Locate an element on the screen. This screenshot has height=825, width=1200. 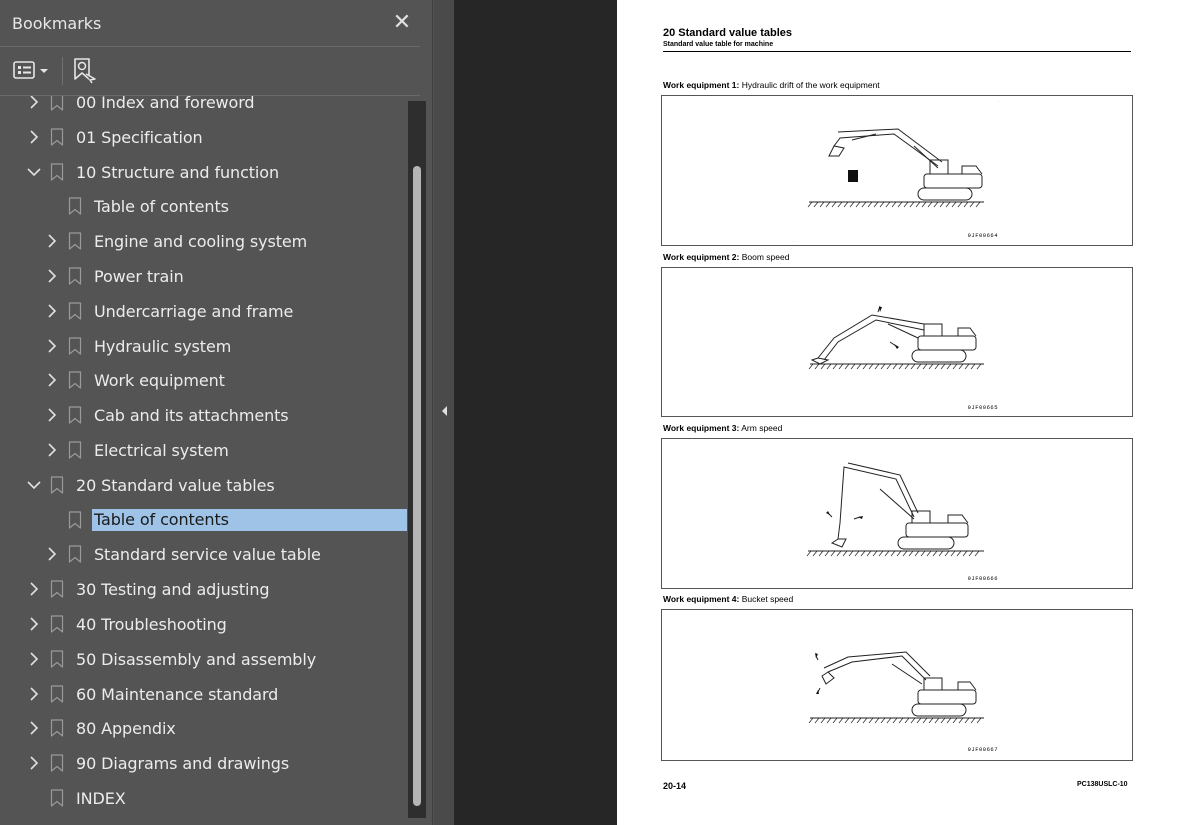
figure-caption: Work equipment 2: Boom speed is located at coordinates (726, 257).